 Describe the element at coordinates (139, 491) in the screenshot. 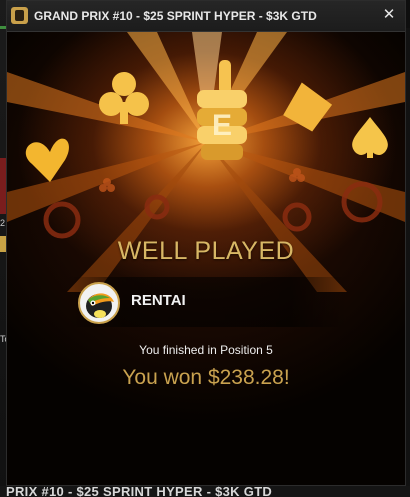

I see `background-title-text: PRIX #10 - $25 SPRINT HYPER - $3K GTD` at that location.